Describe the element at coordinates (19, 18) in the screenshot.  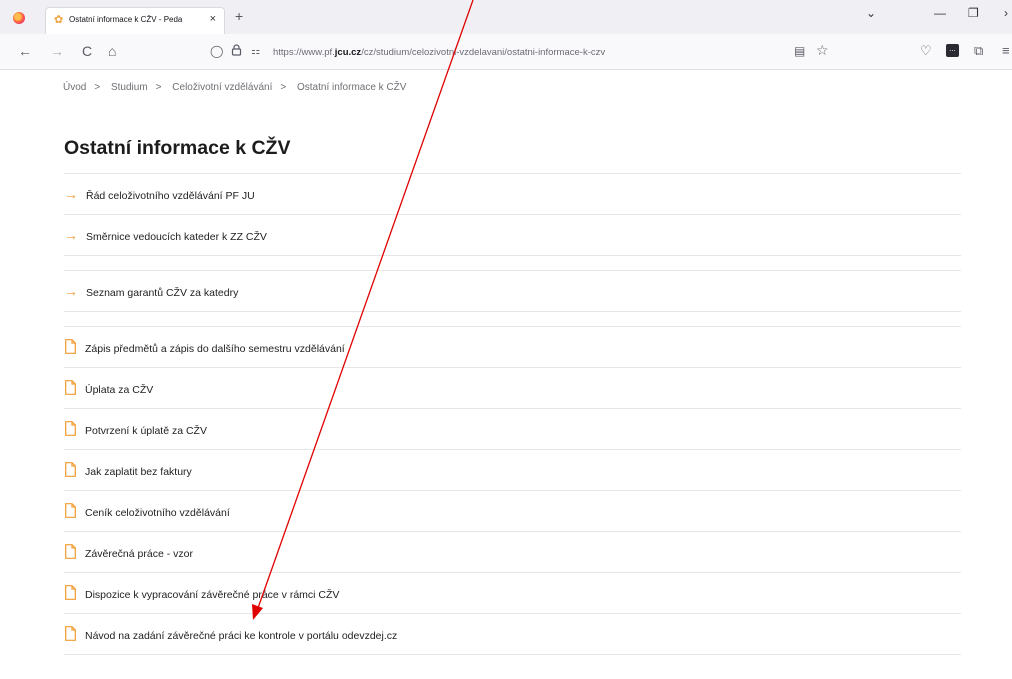
I see `firefox-icon` at that location.